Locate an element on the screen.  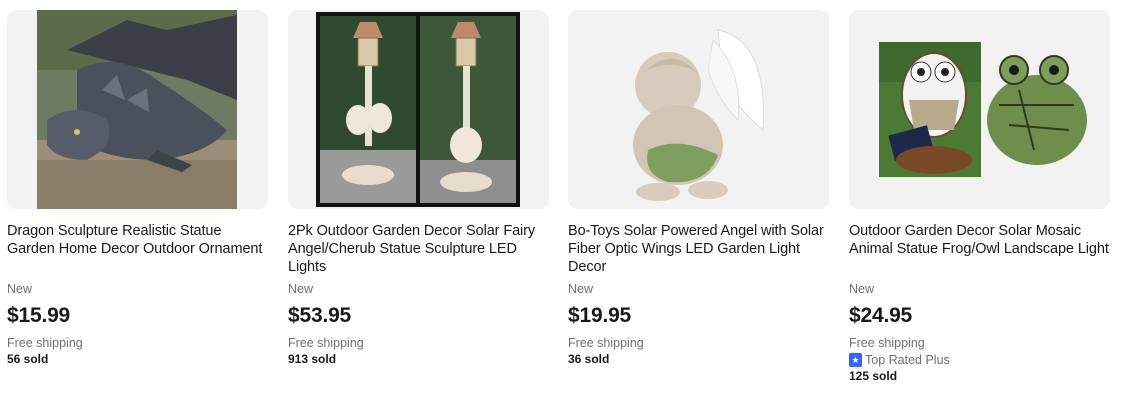
sold-count: 36 sold is located at coordinates (589, 359).